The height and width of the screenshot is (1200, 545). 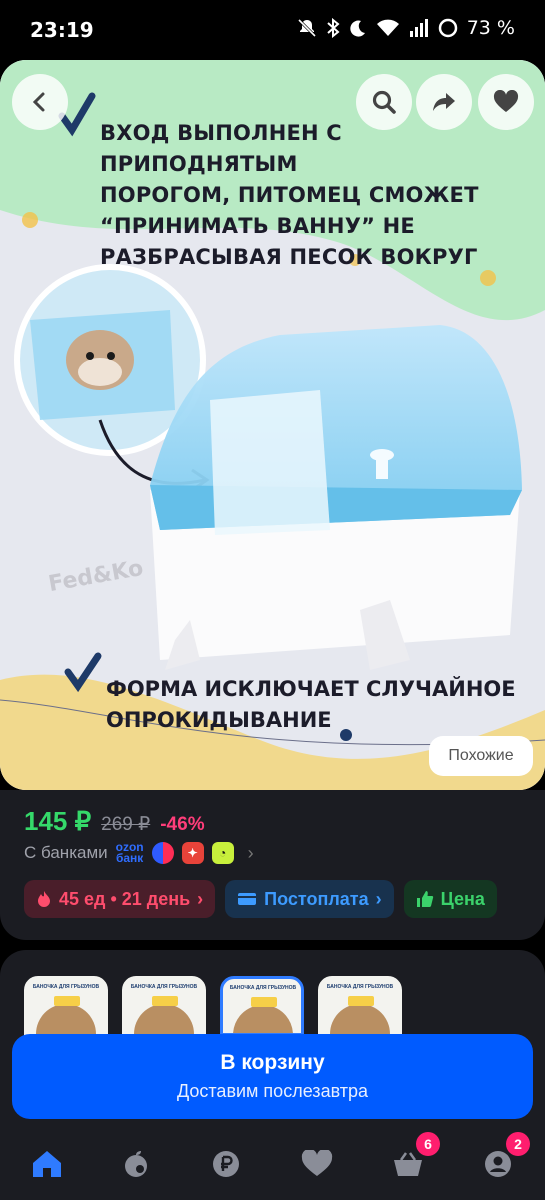 What do you see at coordinates (62, 30) in the screenshot?
I see `status-time: 23:19` at bounding box center [62, 30].